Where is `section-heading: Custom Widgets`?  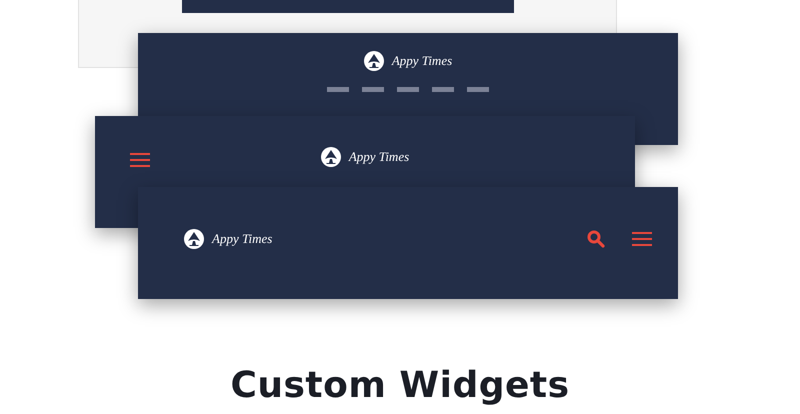
section-heading: Custom Widgets is located at coordinates (400, 386).